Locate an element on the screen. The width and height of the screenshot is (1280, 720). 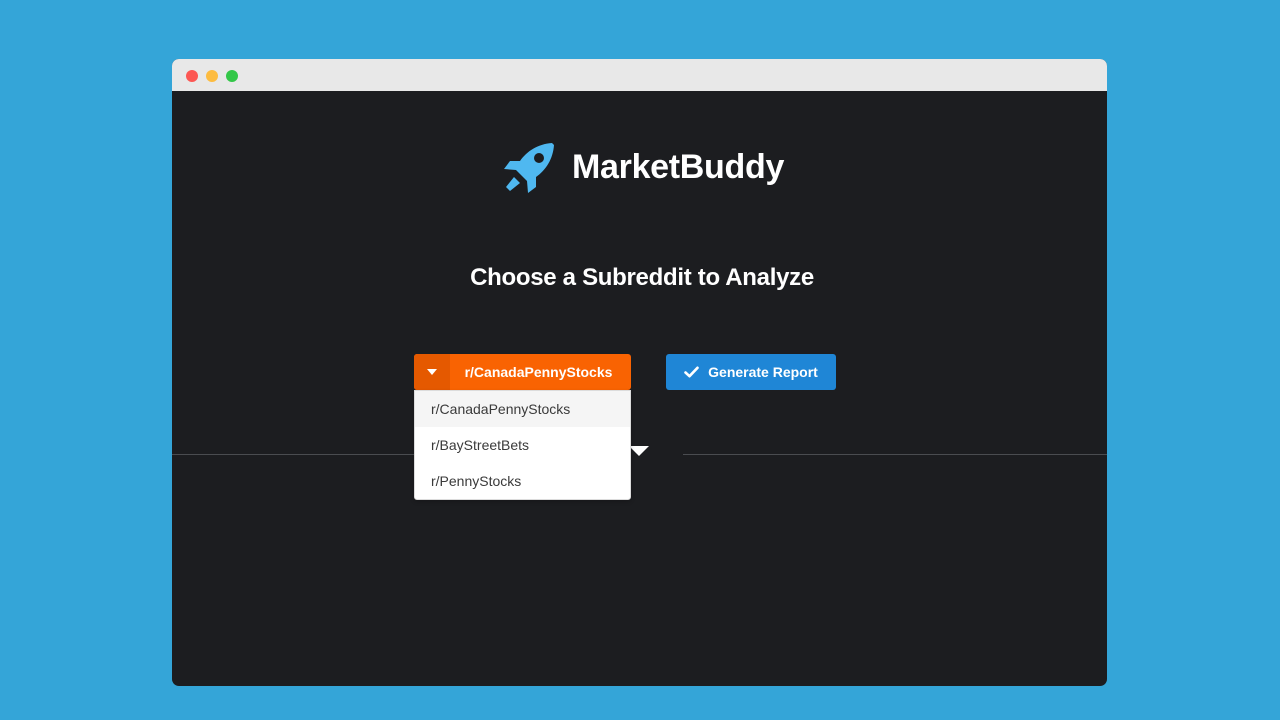
generate-report-label: Generate Report is located at coordinates (763, 372).